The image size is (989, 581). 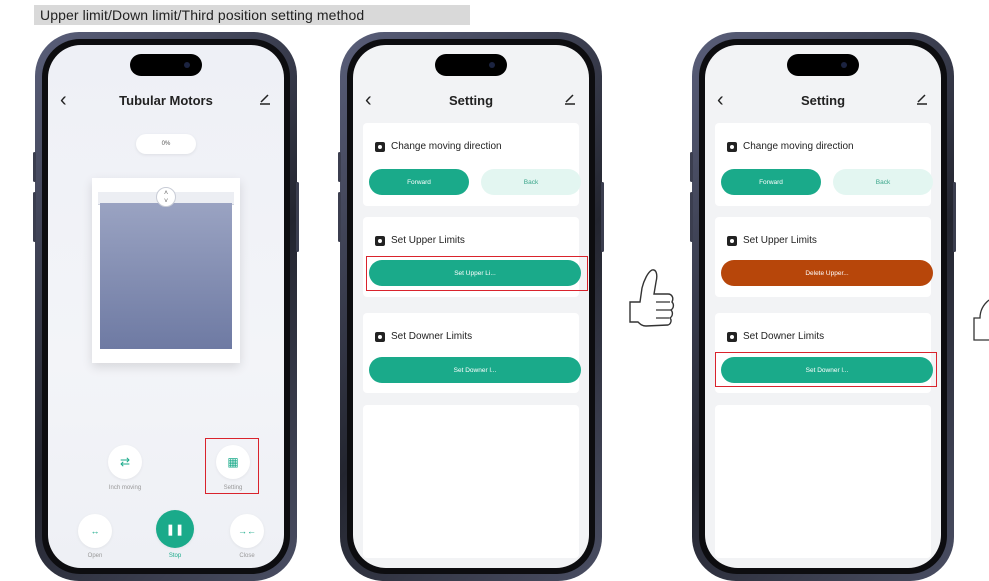 I want to click on curtain-visual: ˄ ˅, so click(x=166, y=270).